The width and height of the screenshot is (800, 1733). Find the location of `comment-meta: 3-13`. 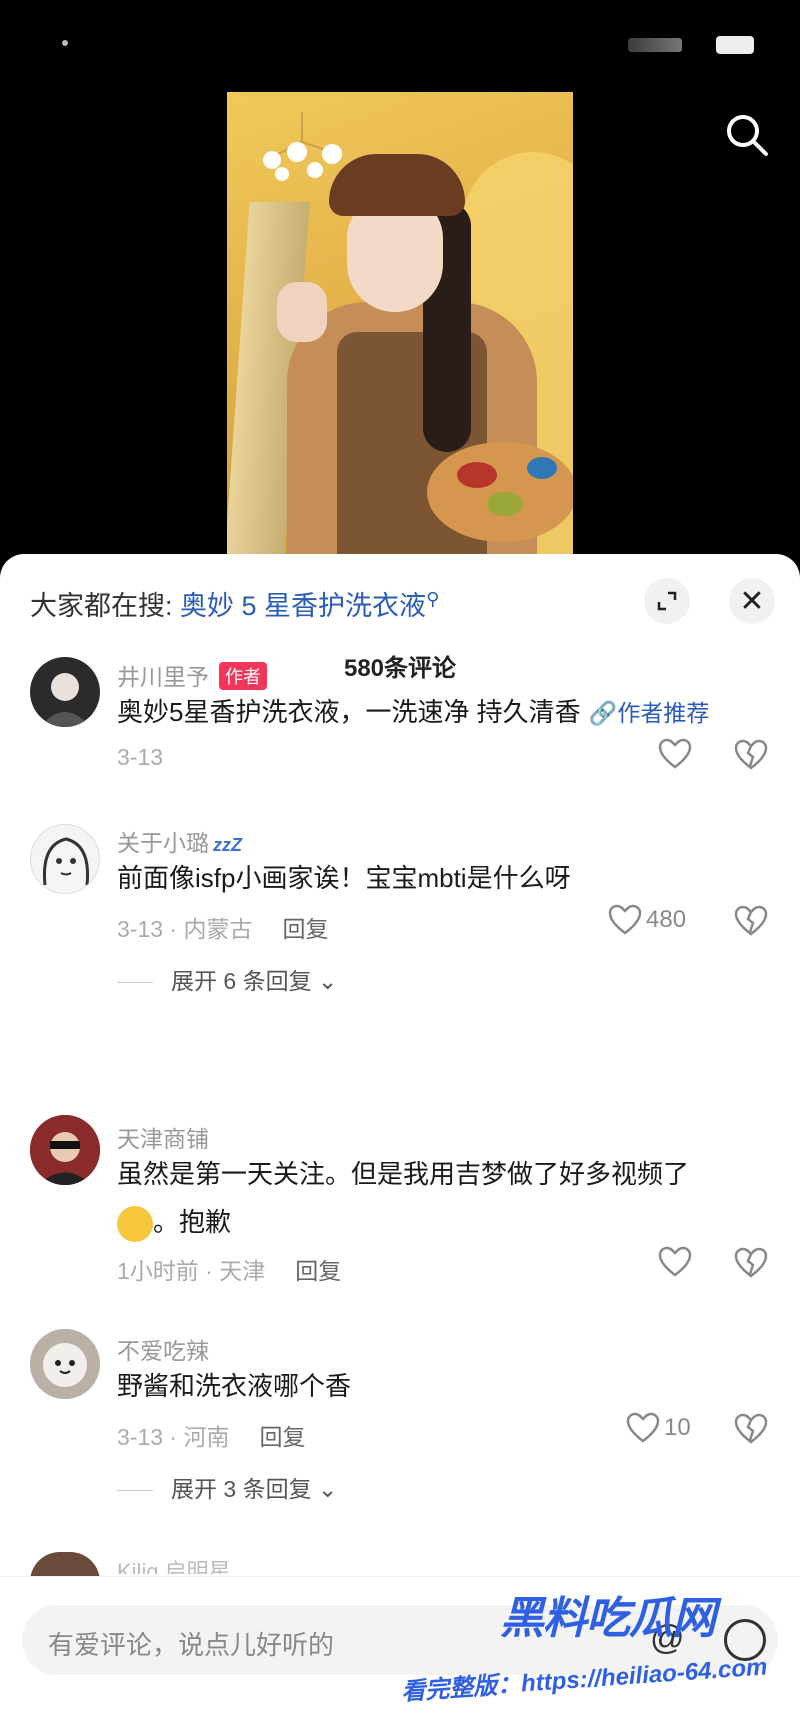

comment-meta: 3-13 is located at coordinates (140, 757).